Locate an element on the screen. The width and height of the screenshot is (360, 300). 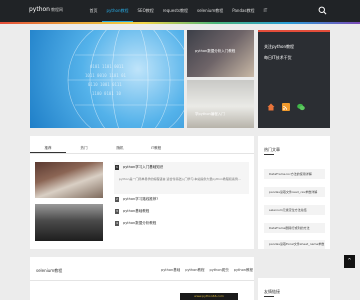
featured-thumb-2: 学python编程入门 is located at coordinates (220, 104).